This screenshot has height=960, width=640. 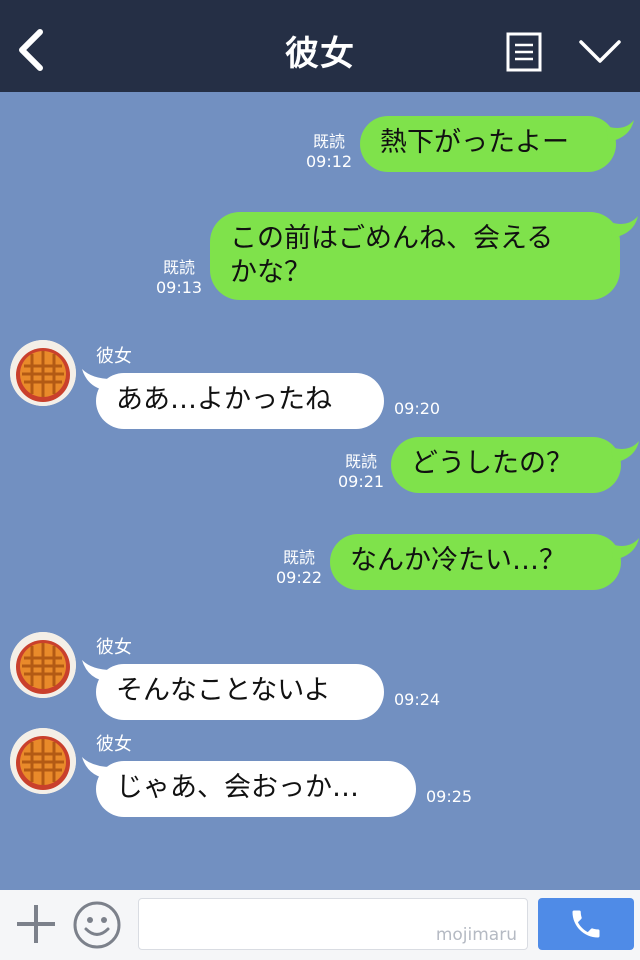 What do you see at coordinates (524, 52) in the screenshot?
I see `notes-icon` at bounding box center [524, 52].